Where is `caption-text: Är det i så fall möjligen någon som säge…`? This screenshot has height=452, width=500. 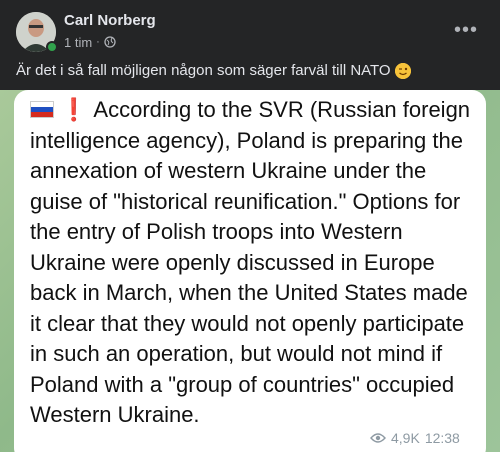 caption-text: Är det i så fall möjligen någon som säge… is located at coordinates (203, 70).